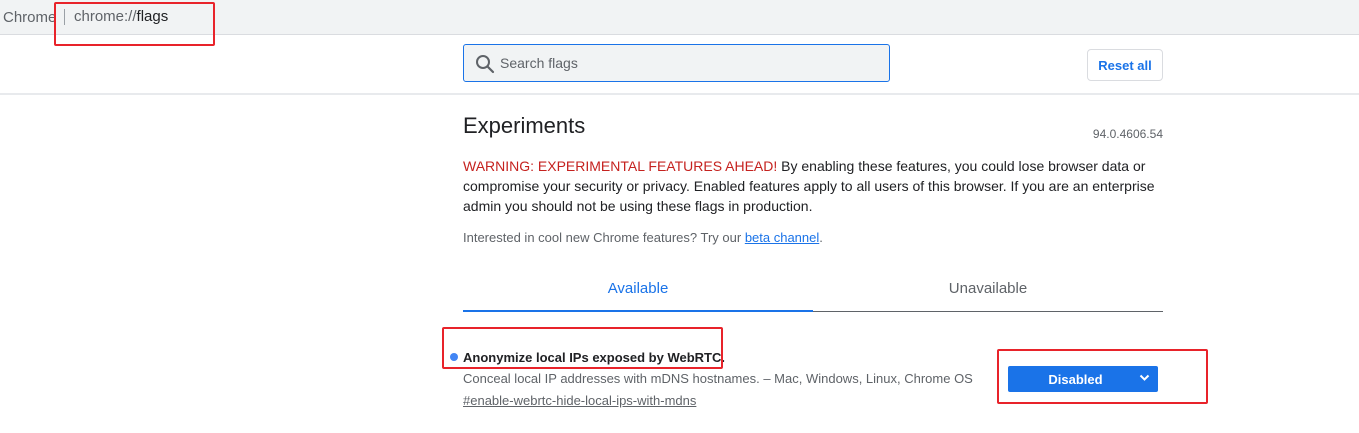 The width and height of the screenshot is (1359, 433). I want to click on tab-unavailable: Unavailable, so click(988, 289).